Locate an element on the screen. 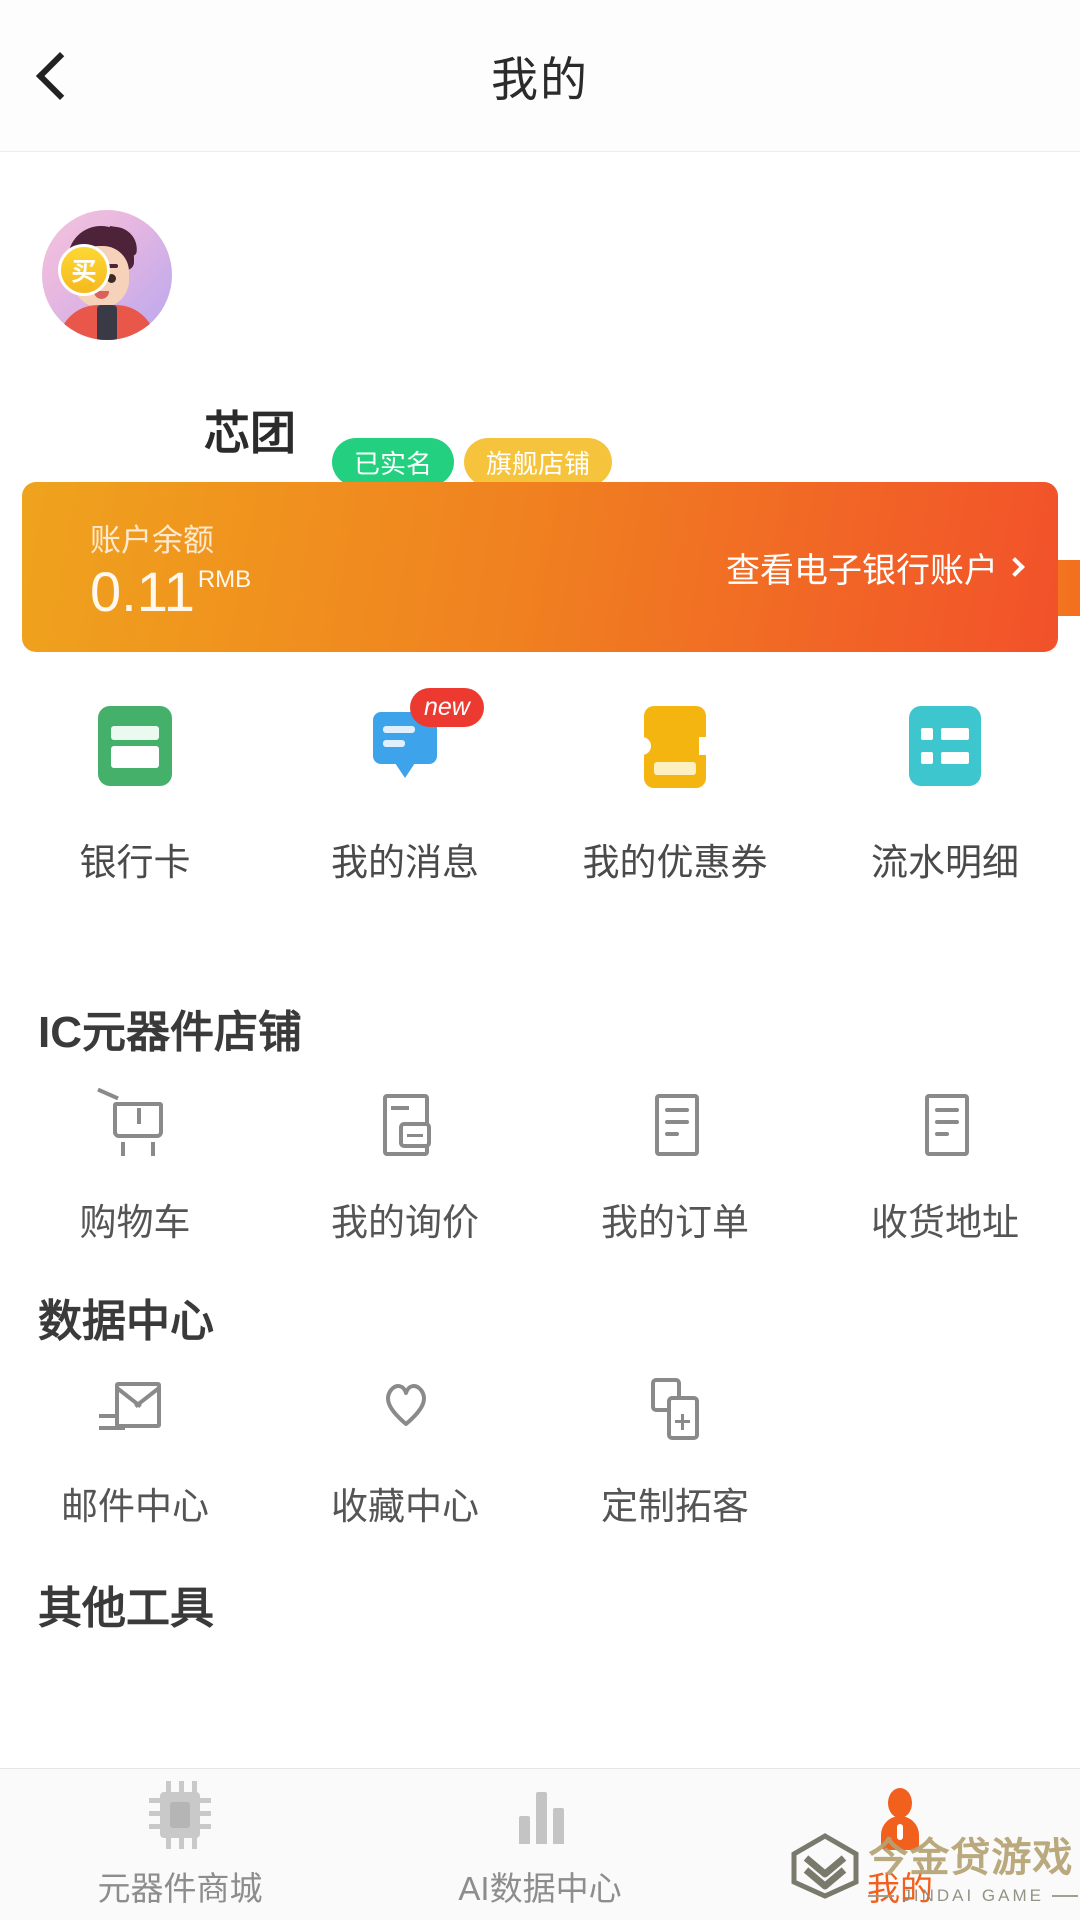 This screenshot has width=1080, height=1920. menu-item-label: 收货地址 is located at coordinates (945, 1222).